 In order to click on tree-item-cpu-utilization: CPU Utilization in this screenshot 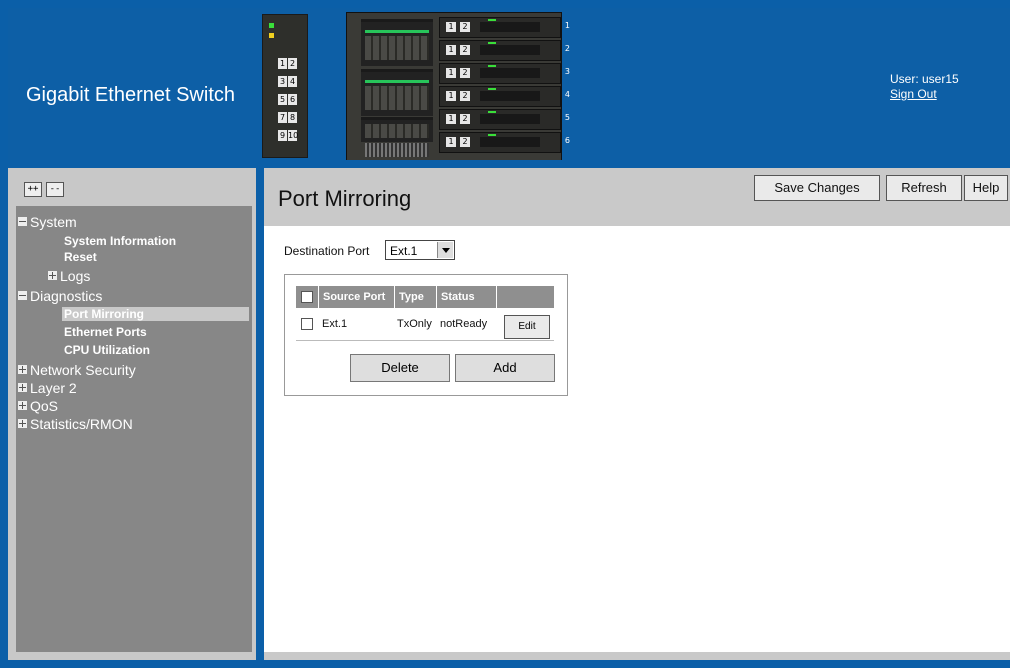, I will do `click(107, 350)`.